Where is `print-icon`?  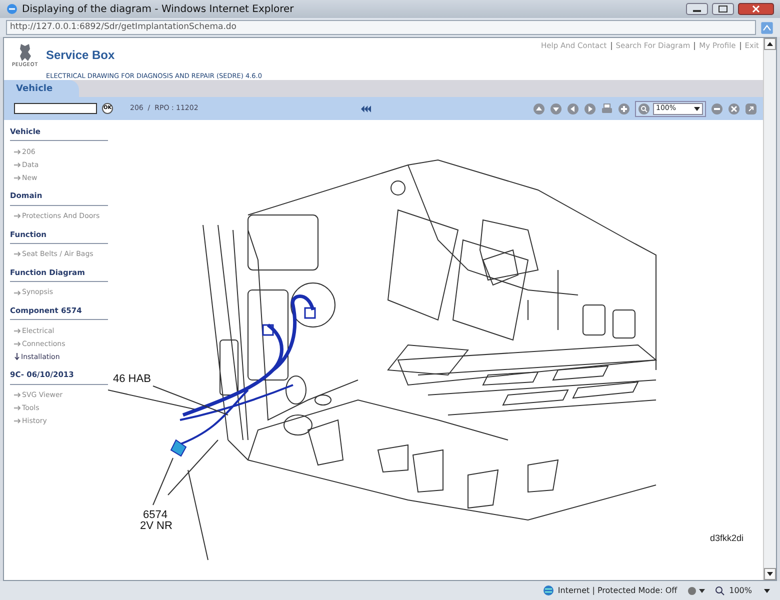
print-icon is located at coordinates (607, 108).